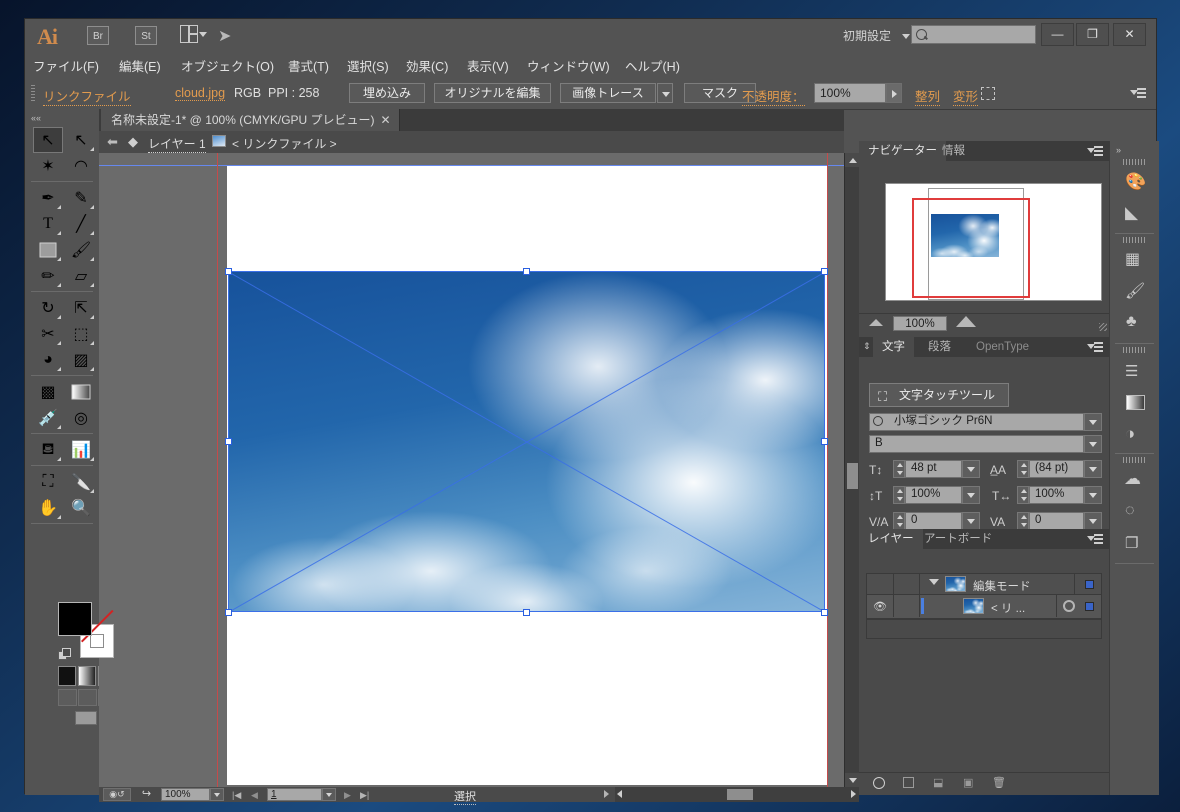  Describe the element at coordinates (48, 508) in the screenshot. I see `hand-tool: ✋` at that location.